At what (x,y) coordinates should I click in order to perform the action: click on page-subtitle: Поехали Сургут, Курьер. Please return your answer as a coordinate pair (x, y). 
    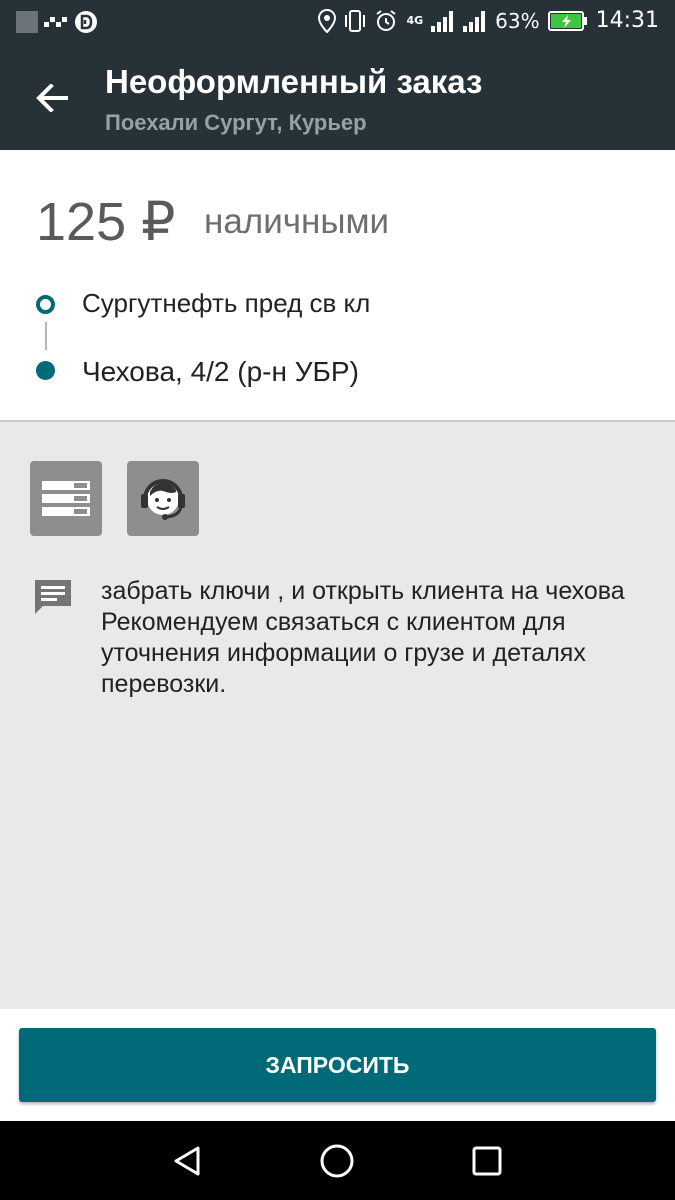
    Looking at the image, I should click on (236, 122).